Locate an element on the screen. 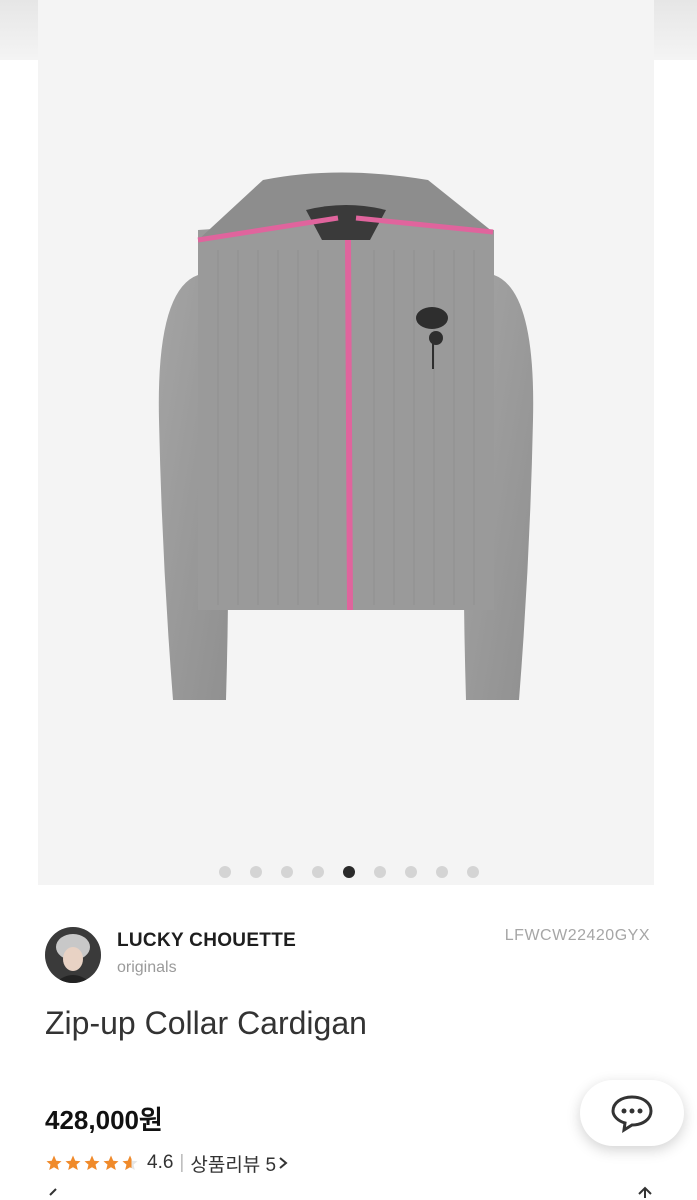 This screenshot has height=1200, width=697. image-pagination is located at coordinates (348, 873).